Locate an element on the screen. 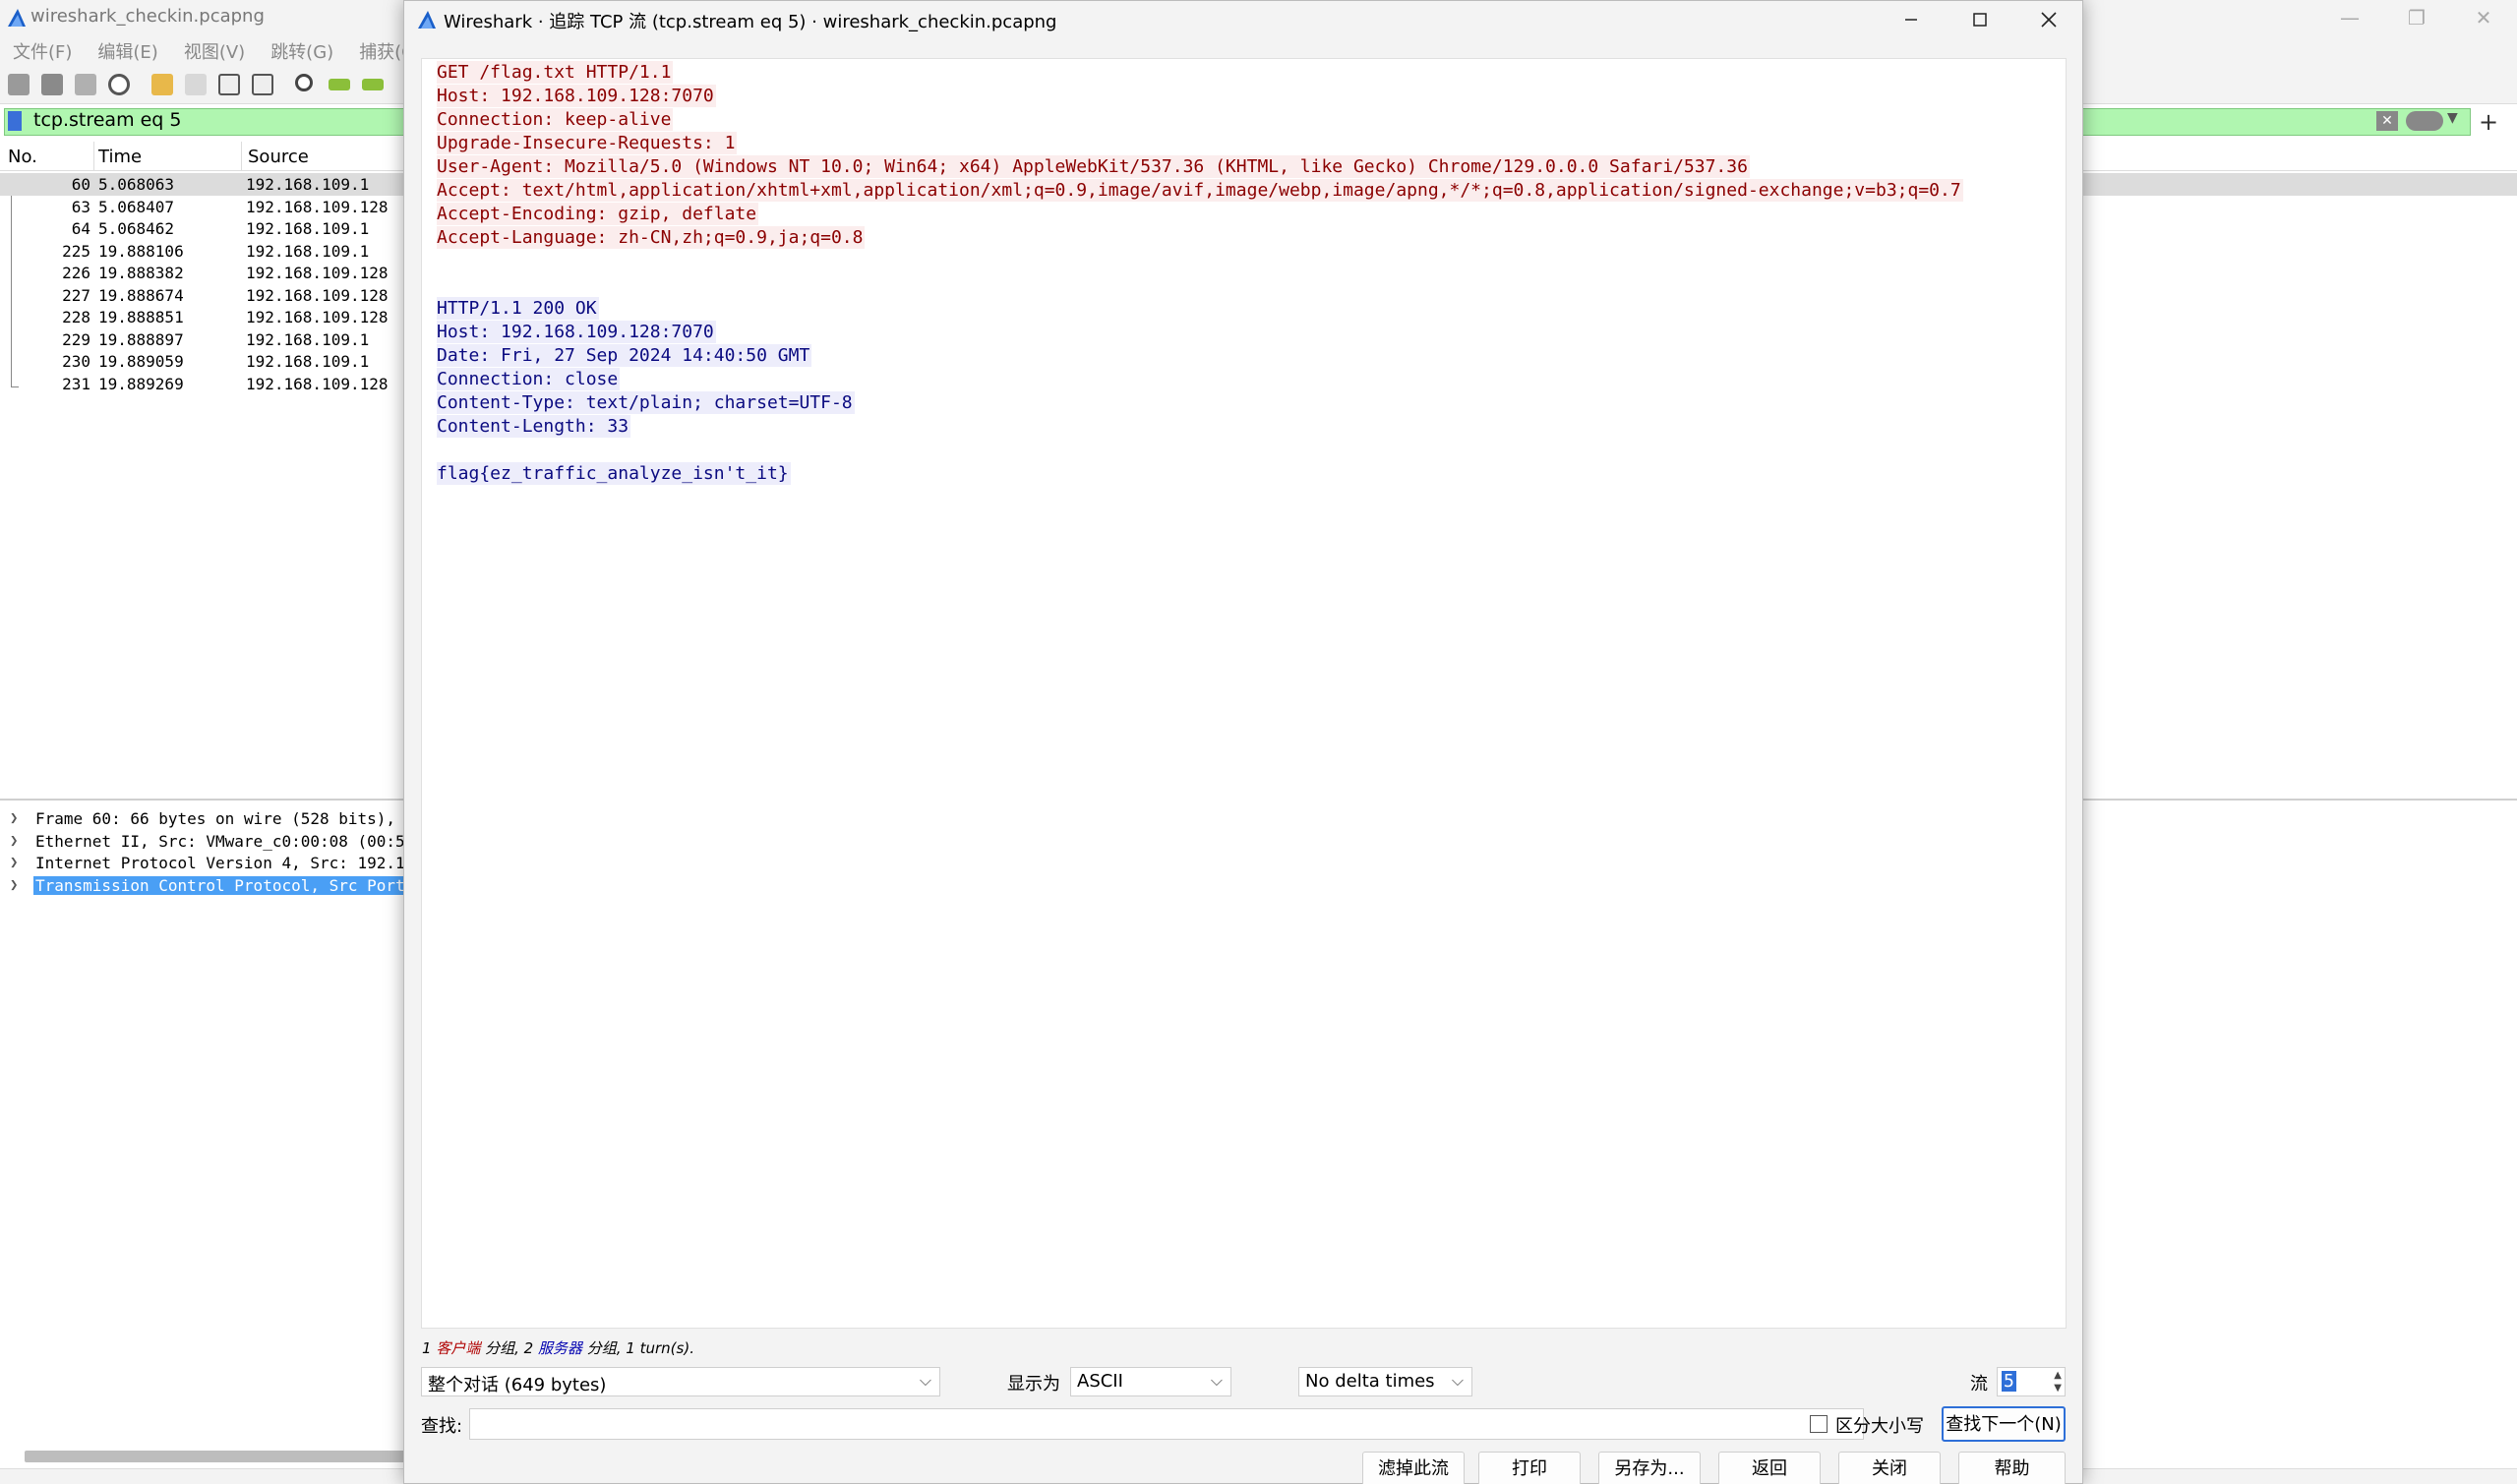  server-stream-line: Date: Fri, 27 Sep 2024 14:40:50 GMT is located at coordinates (624, 356).